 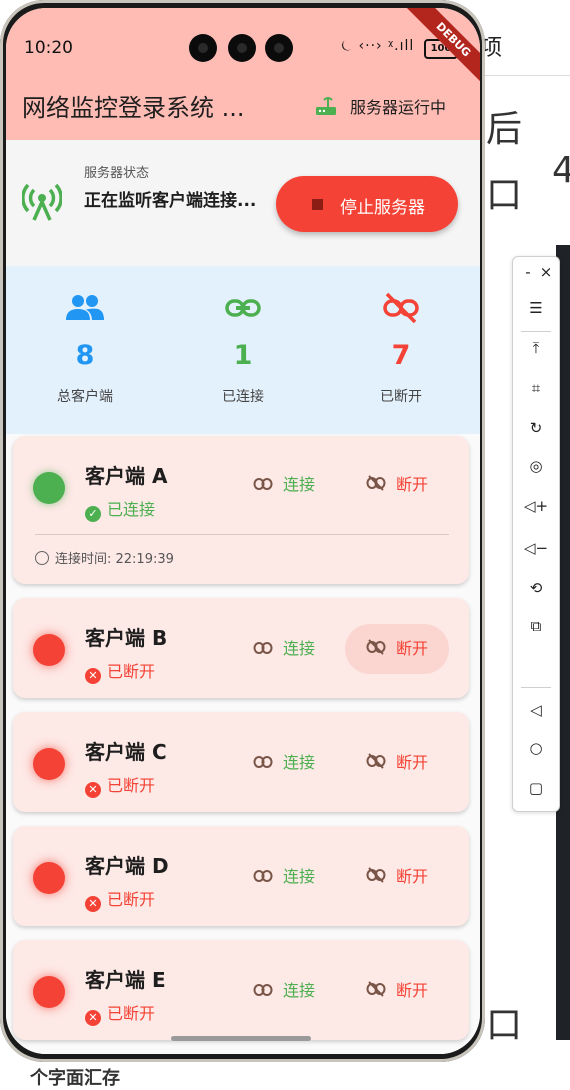 I want to click on connection-time-label: 连接时间: 22:19:39, so click(x=114, y=559).